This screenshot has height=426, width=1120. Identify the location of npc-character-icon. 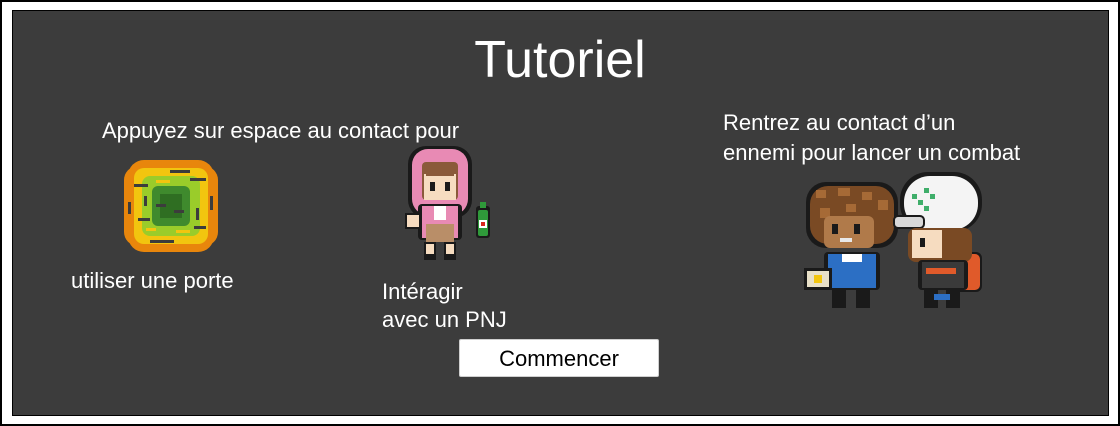
(447, 203).